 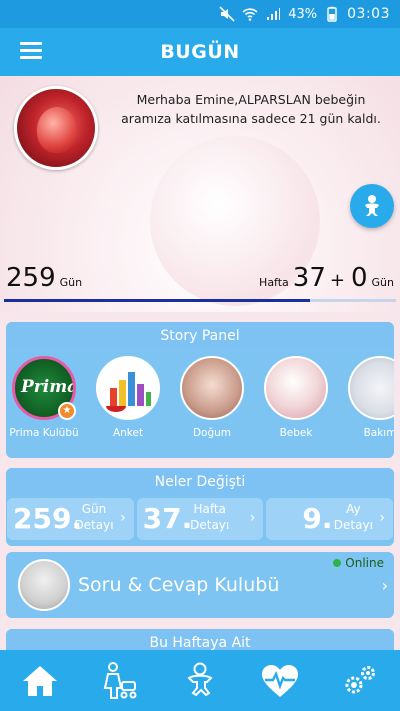 What do you see at coordinates (296, 433) in the screenshot?
I see `story-label: Bebek` at bounding box center [296, 433].